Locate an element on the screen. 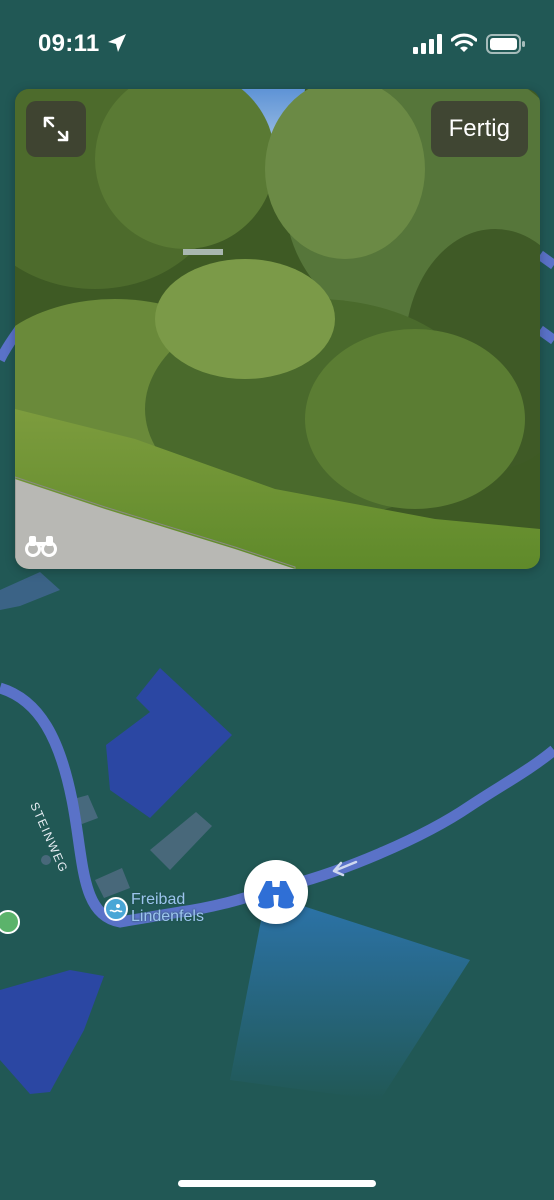 The height and width of the screenshot is (1200, 554). poi-name-line2: Lindenfels is located at coordinates (167, 916).